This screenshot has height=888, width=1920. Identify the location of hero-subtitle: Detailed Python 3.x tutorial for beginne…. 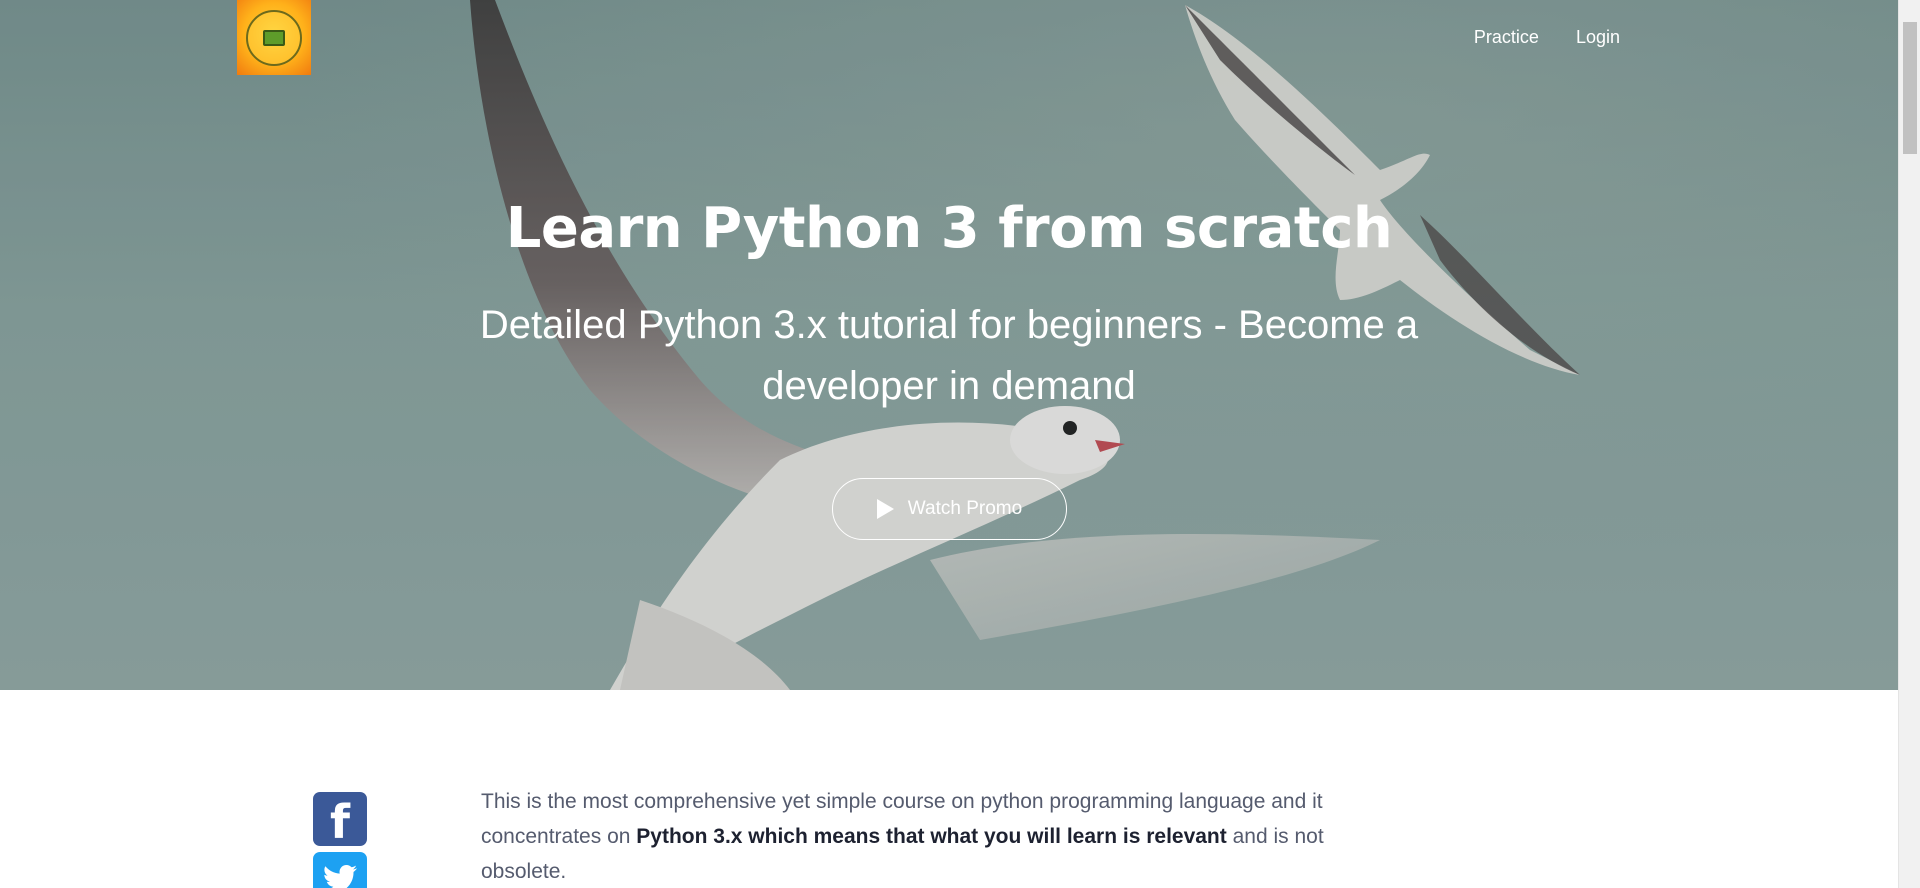
(949, 355).